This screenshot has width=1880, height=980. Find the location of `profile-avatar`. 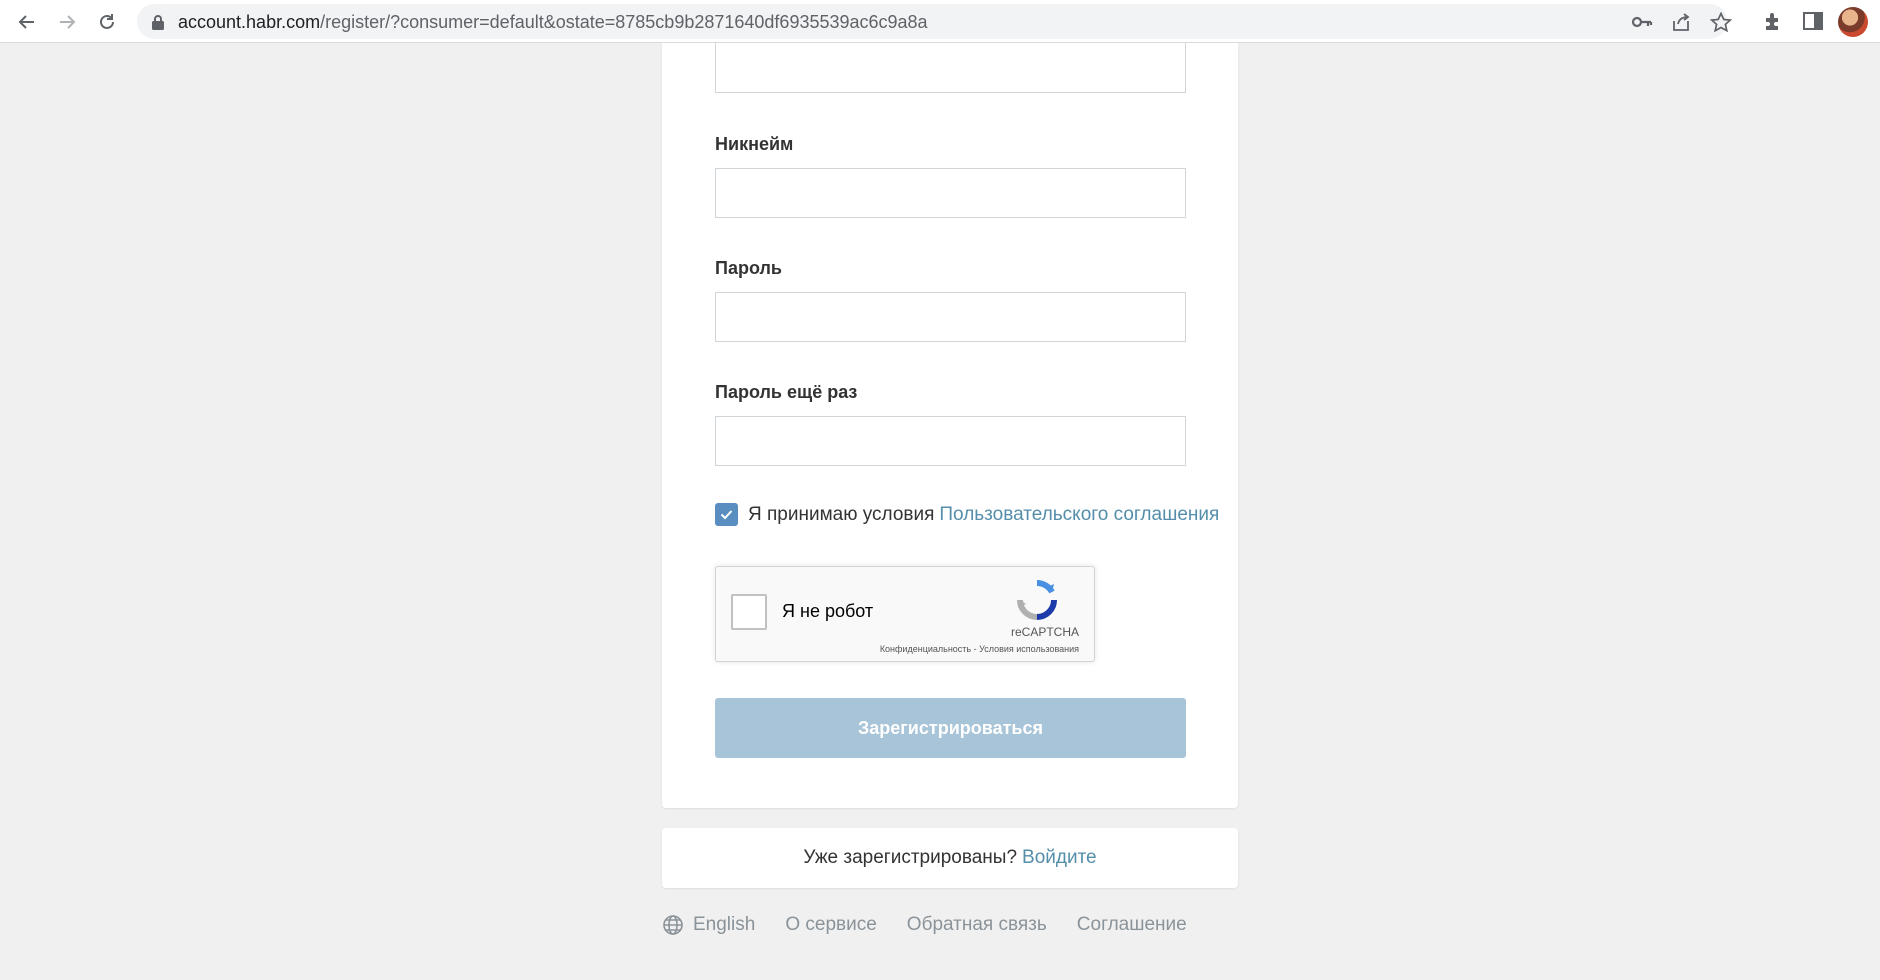

profile-avatar is located at coordinates (1853, 22).